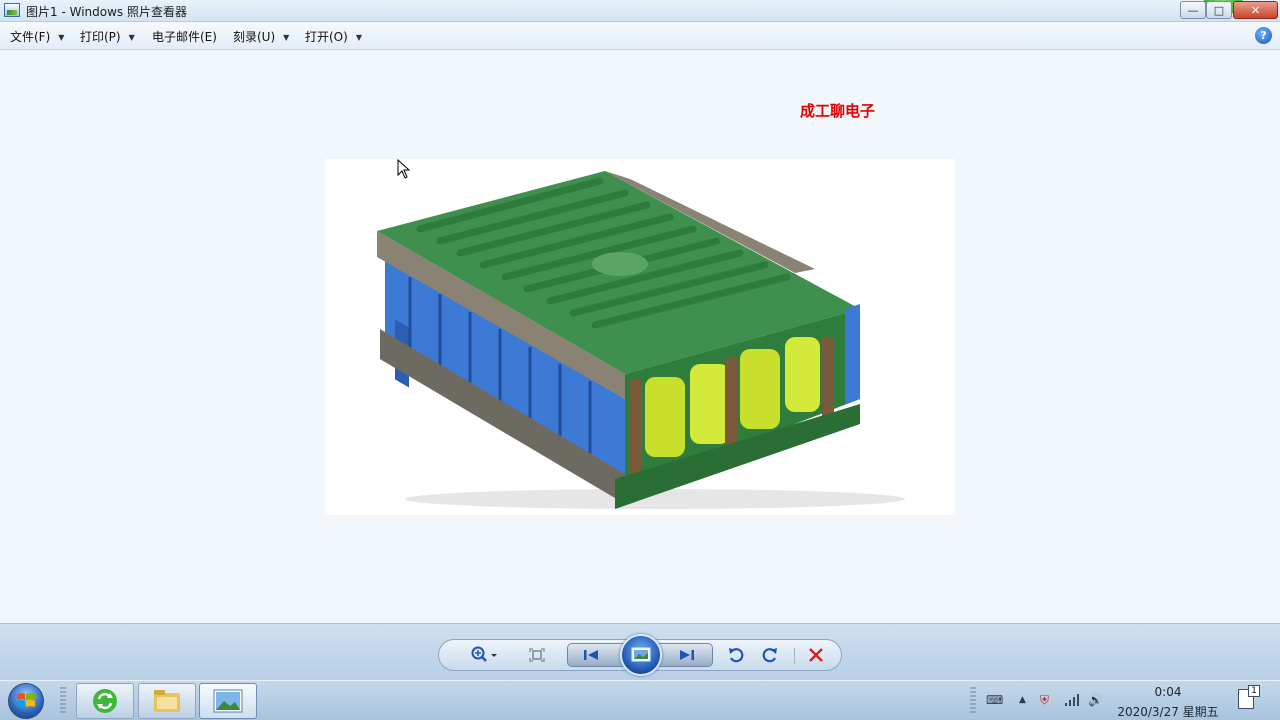 The image size is (1280, 720). Describe the element at coordinates (1022, 700) in the screenshot. I see `show-hidden-icons-icon: ▲` at that location.